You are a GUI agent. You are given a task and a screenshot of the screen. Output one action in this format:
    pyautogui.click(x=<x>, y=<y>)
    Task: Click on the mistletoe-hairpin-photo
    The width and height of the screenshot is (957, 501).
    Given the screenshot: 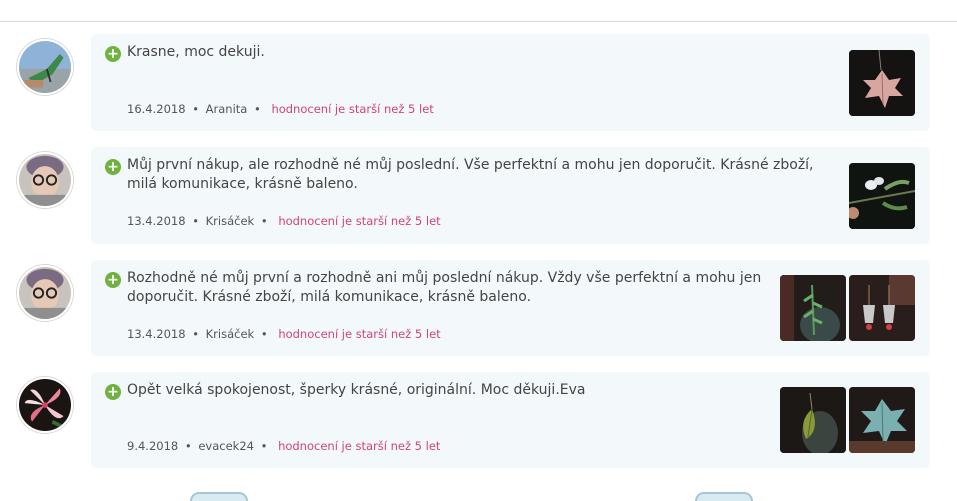 What is the action you would take?
    pyautogui.click(x=882, y=196)
    